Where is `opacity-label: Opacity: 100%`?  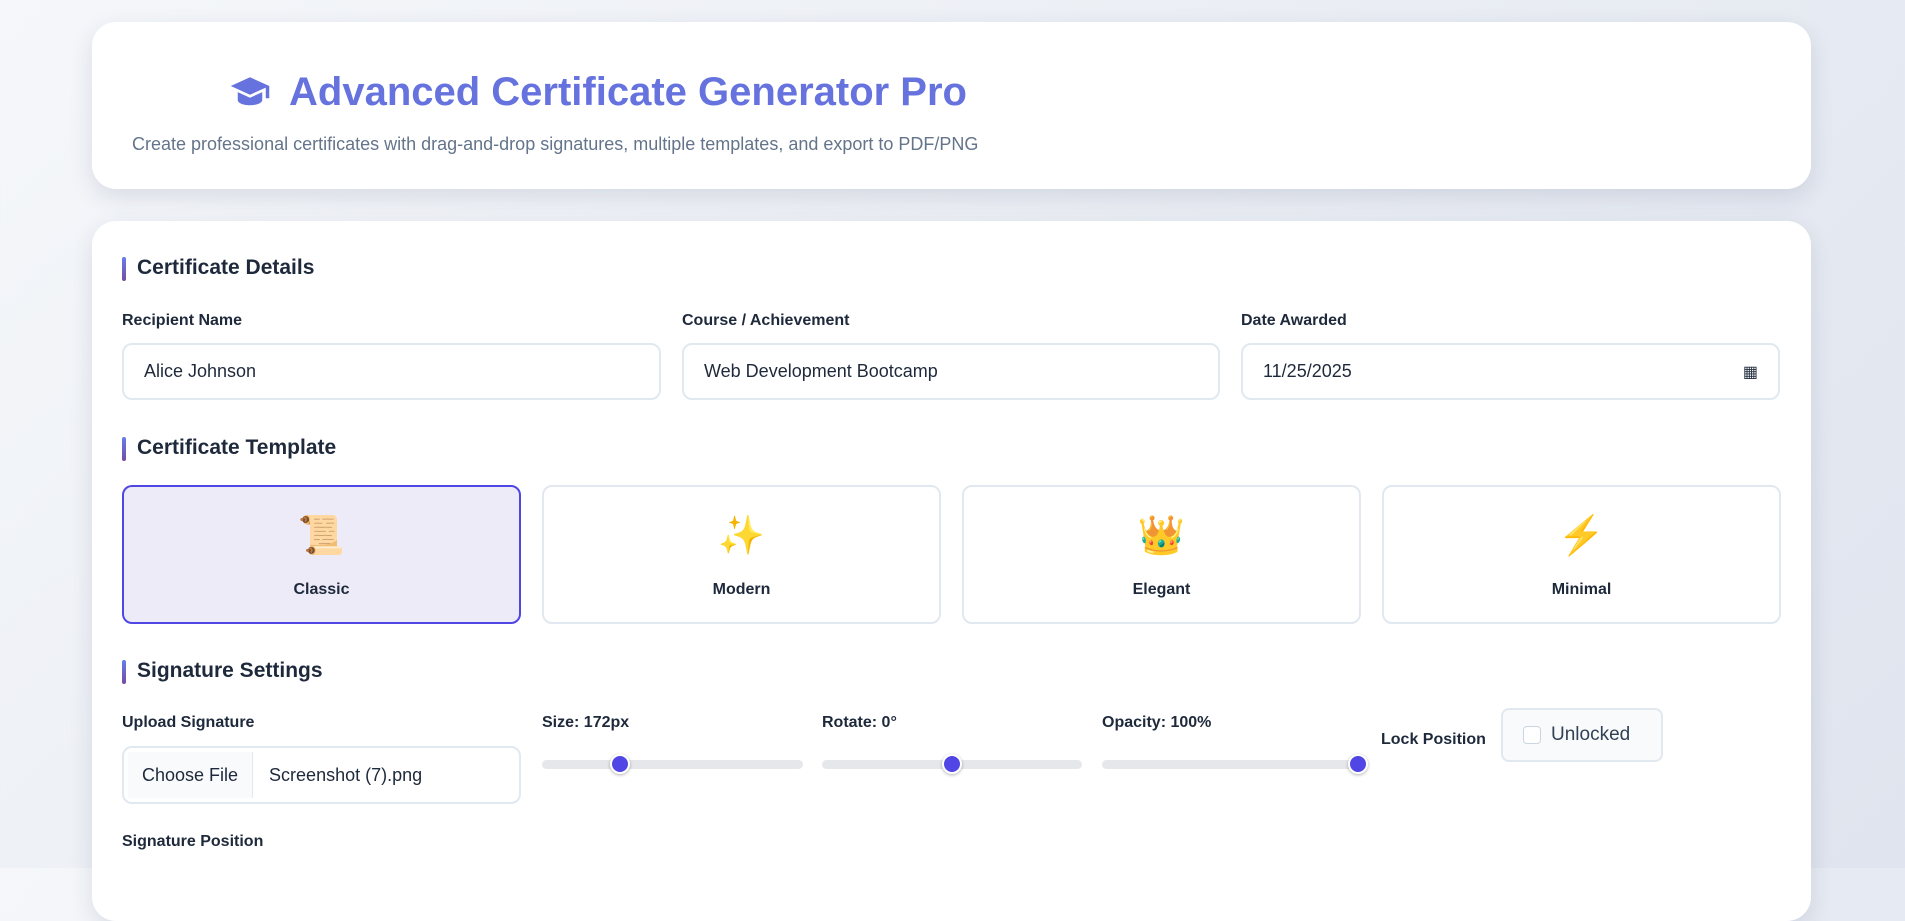 opacity-label: Opacity: 100% is located at coordinates (1157, 722).